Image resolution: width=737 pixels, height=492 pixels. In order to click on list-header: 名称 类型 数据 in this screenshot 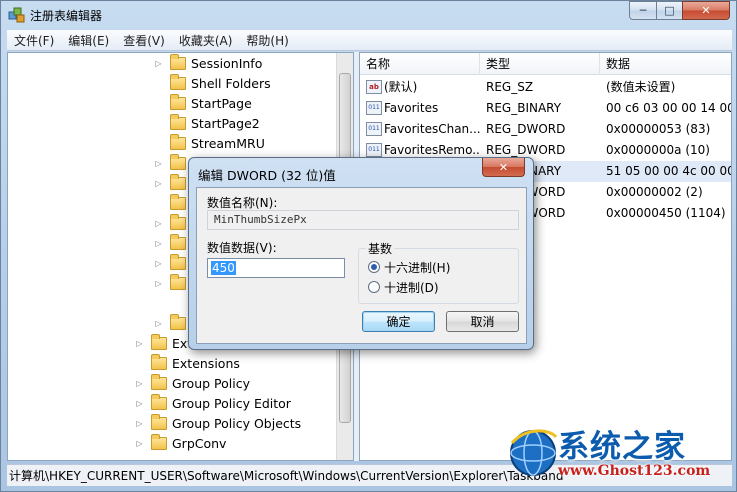, I will do `click(545, 64)`.